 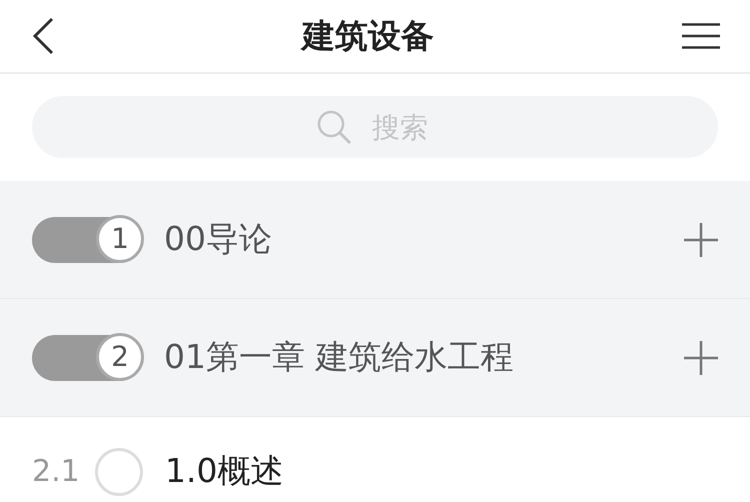 I want to click on item-title: 01第一章 建筑给水工程, so click(x=339, y=357).